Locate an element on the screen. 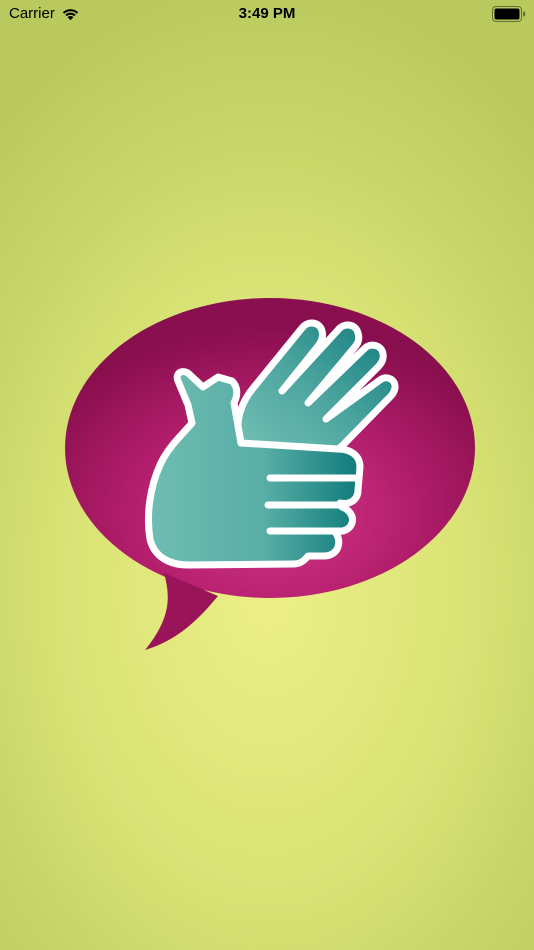 This screenshot has height=950, width=534. status-bar: Carrier 3:49 PM is located at coordinates (267, 14).